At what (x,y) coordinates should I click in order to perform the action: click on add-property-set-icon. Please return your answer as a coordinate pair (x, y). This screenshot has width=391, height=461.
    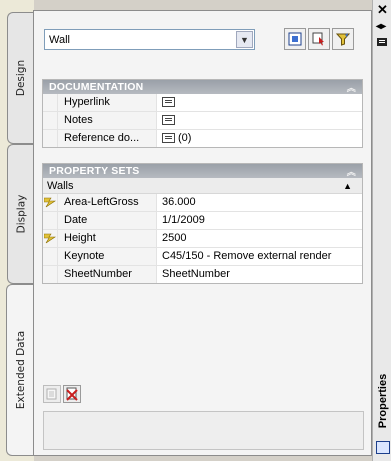
    Looking at the image, I should click on (51, 394).